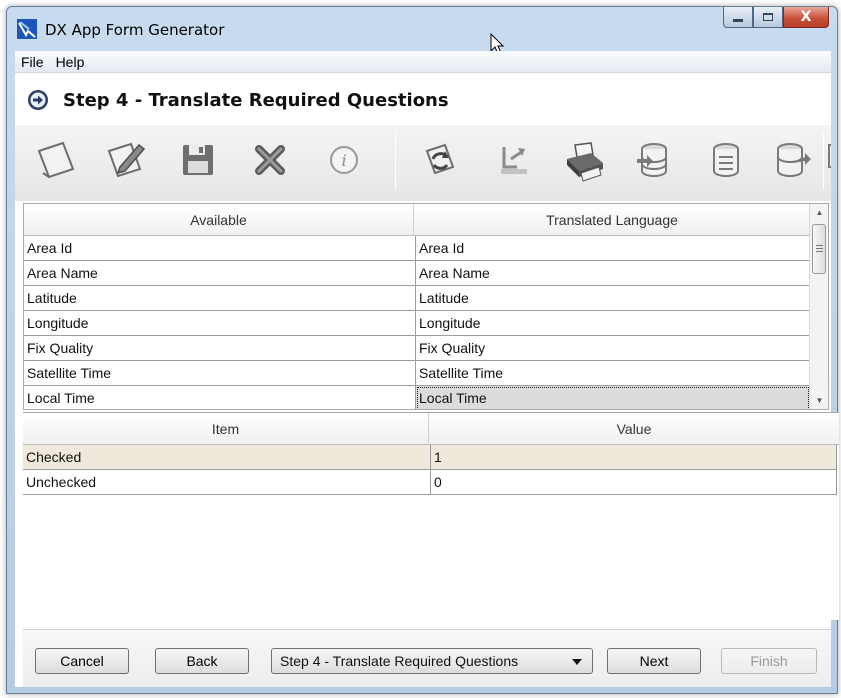 The image size is (841, 698). What do you see at coordinates (126, 160) in the screenshot?
I see `edit-icon` at bounding box center [126, 160].